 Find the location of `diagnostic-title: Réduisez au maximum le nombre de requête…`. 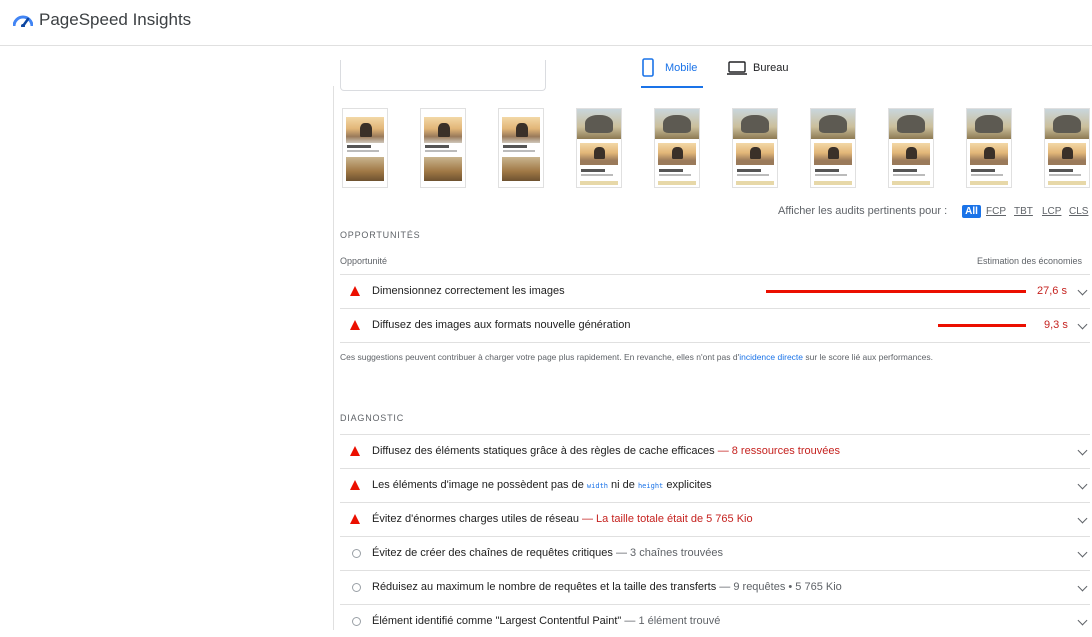

diagnostic-title: Réduisez au maximum le nombre de requête… is located at coordinates (607, 587).